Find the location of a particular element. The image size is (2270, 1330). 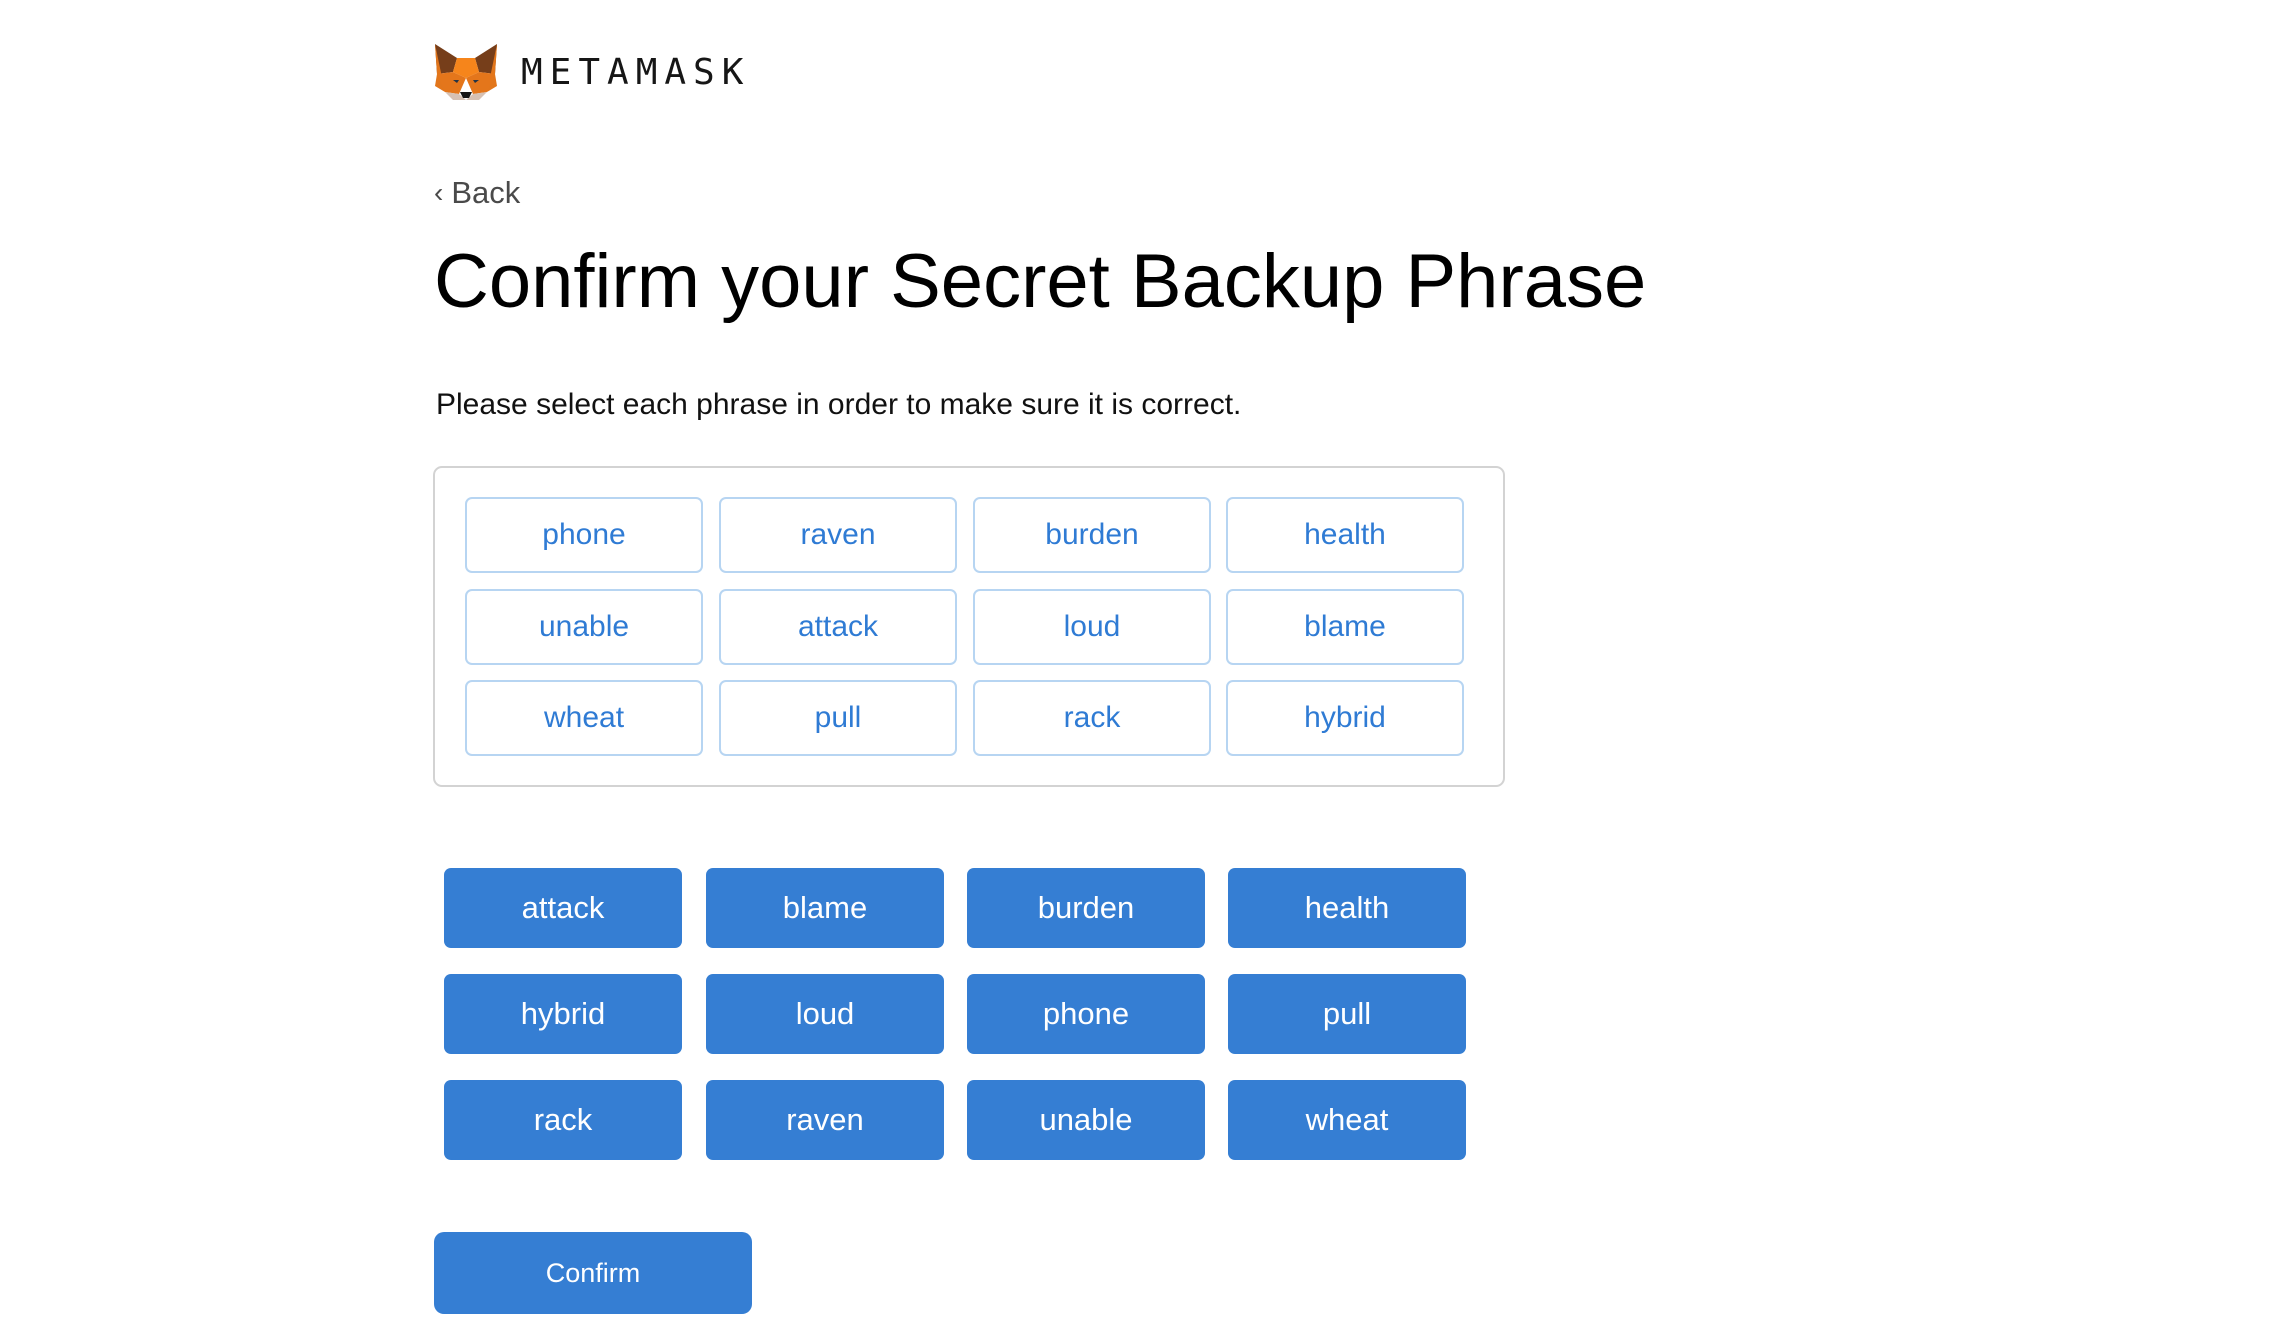

selected-word-chip: burden is located at coordinates (1092, 535).